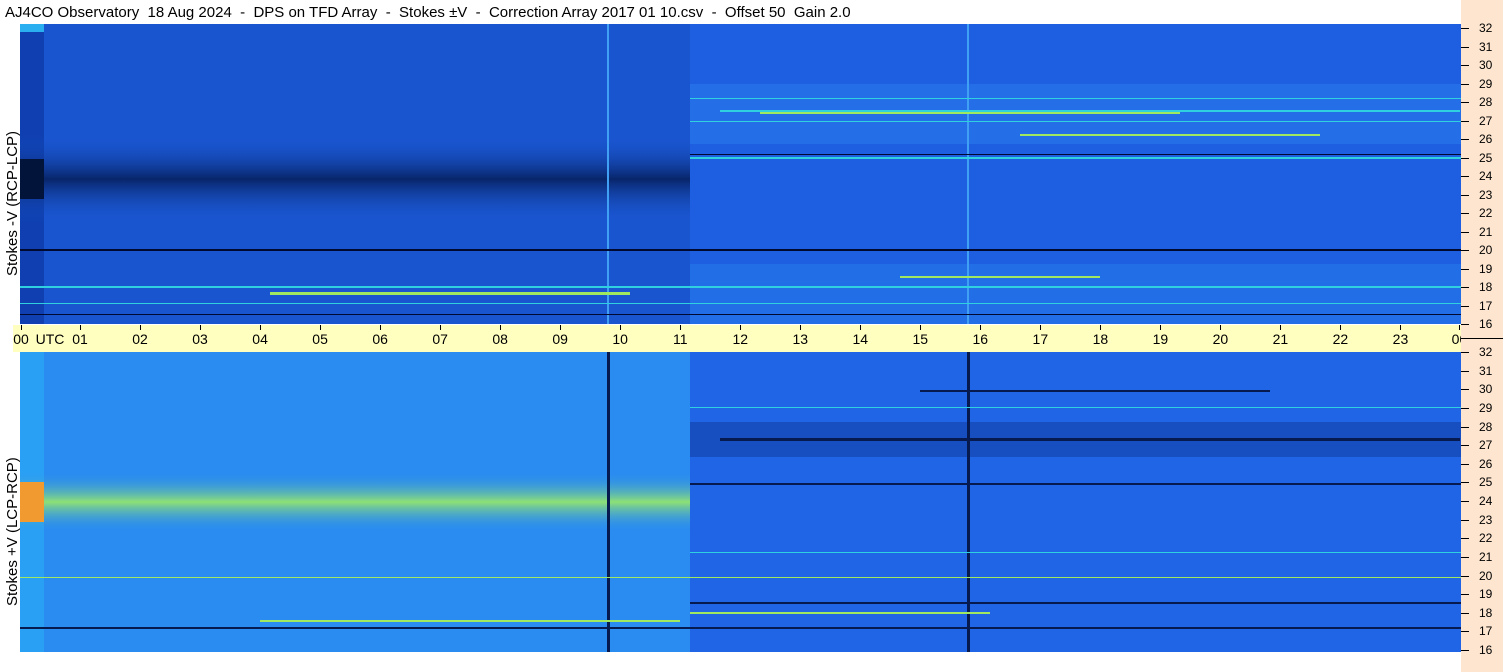 Image resolution: width=1503 pixels, height=672 pixels. Describe the element at coordinates (1486, 269) in the screenshot. I see `freq-label-top-19: 19` at that location.